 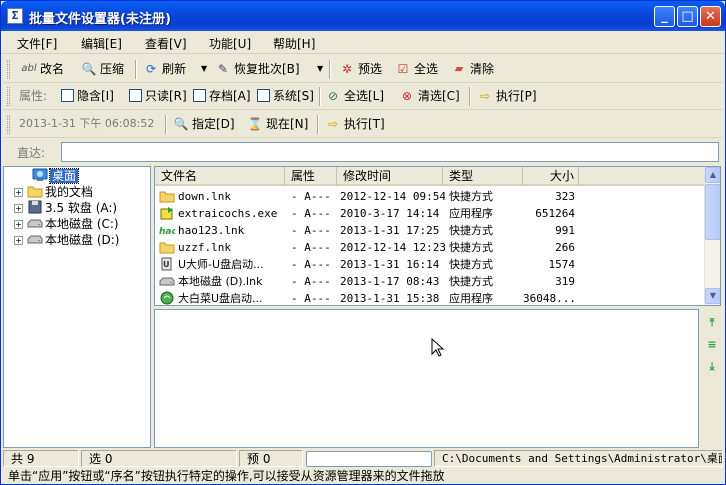 I want to click on preselect-button: ✲ 预选, so click(x=360, y=70).